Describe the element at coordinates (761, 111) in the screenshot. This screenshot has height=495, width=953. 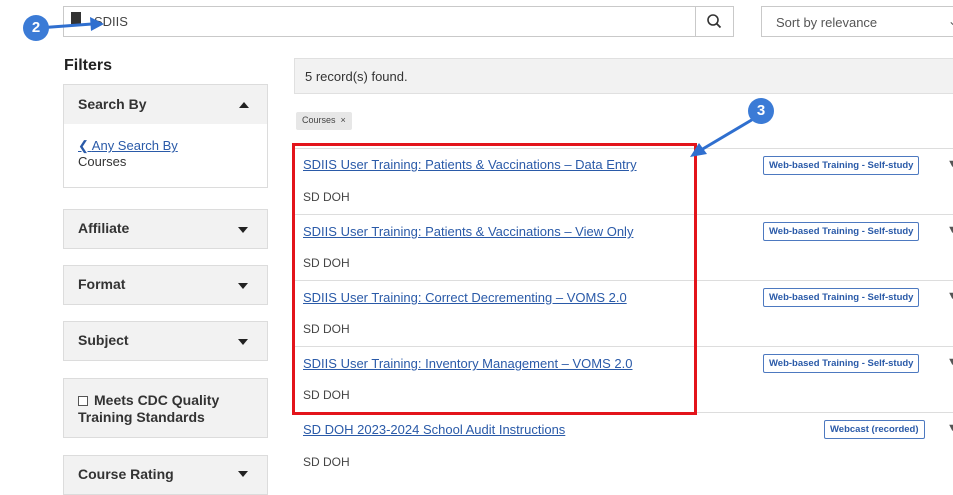
I see `step-3-marker: 3` at that location.